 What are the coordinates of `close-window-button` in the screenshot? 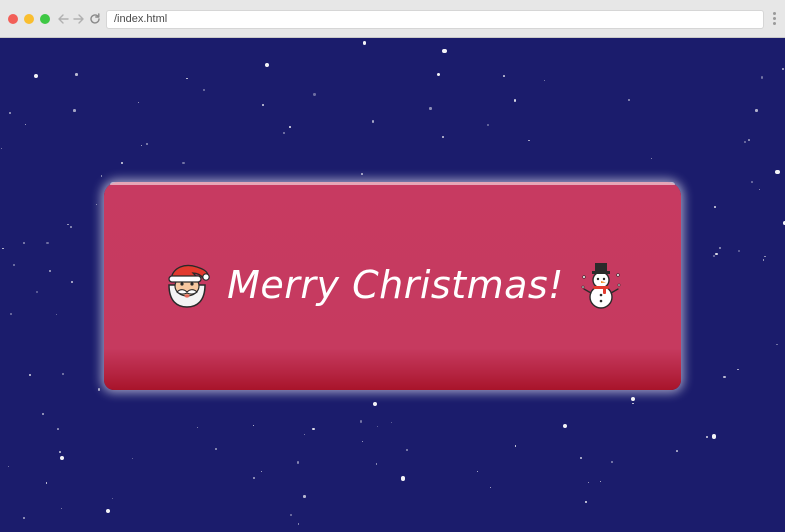 It's located at (13, 19).